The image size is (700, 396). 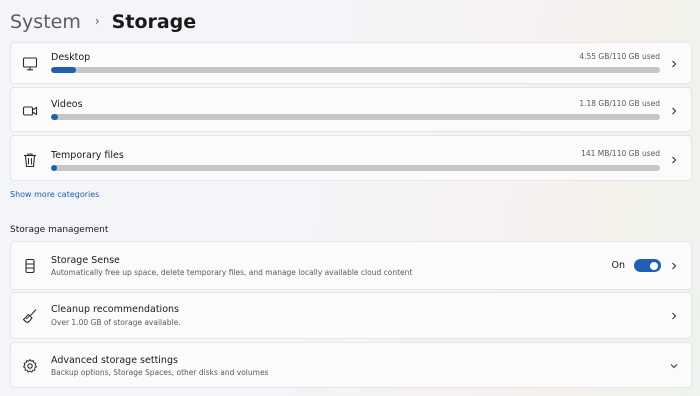 What do you see at coordinates (116, 322) in the screenshot?
I see `cleanup-description: Over 1.00 GB of storage available.` at bounding box center [116, 322].